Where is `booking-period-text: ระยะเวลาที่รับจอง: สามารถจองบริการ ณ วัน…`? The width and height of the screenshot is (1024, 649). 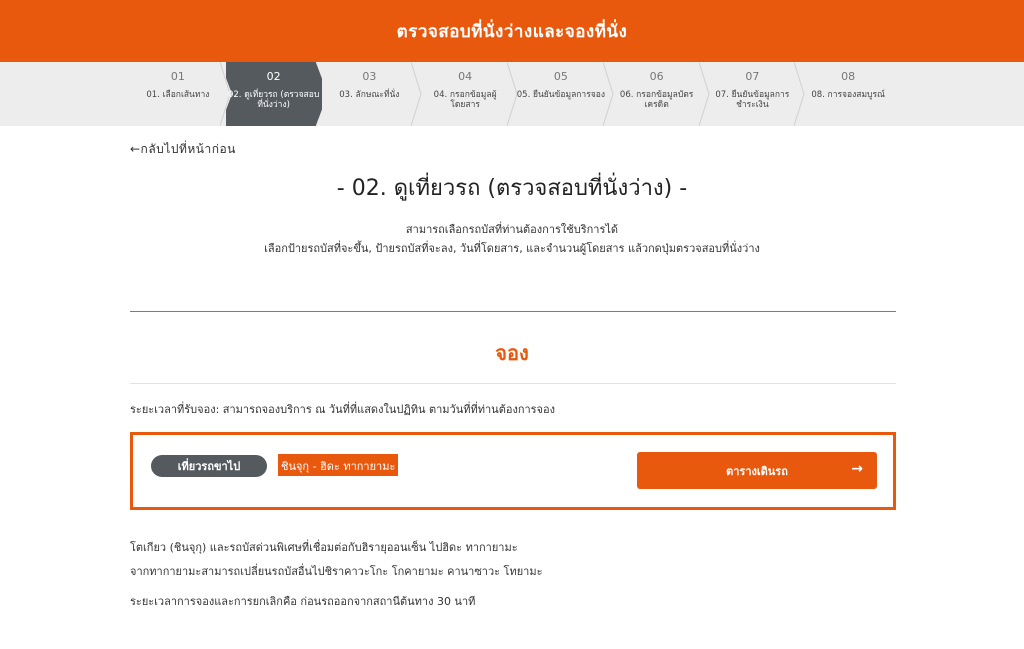 booking-period-text: ระยะเวลาที่รับจอง: สามารถจองบริการ ณ วัน… is located at coordinates (342, 409).